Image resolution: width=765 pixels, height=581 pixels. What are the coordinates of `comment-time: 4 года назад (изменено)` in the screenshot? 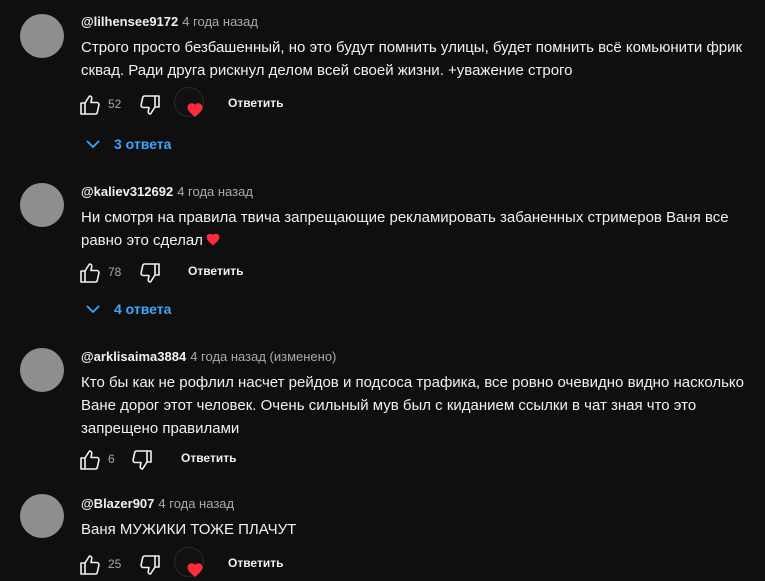 It's located at (263, 356).